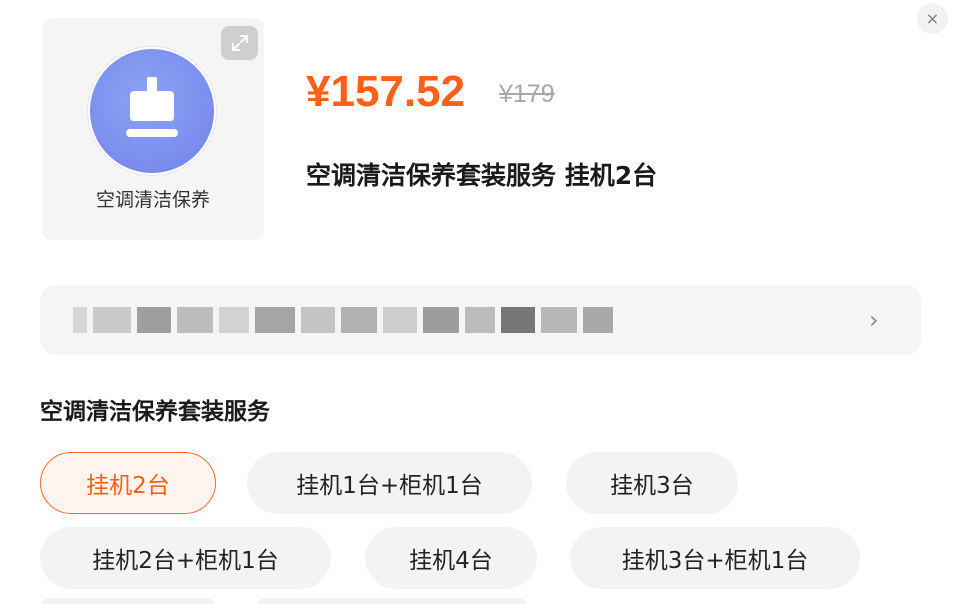 The image size is (960, 604). Describe the element at coordinates (482, 175) in the screenshot. I see `product-title: 空调清洁保养套装服务 挂机2台` at that location.